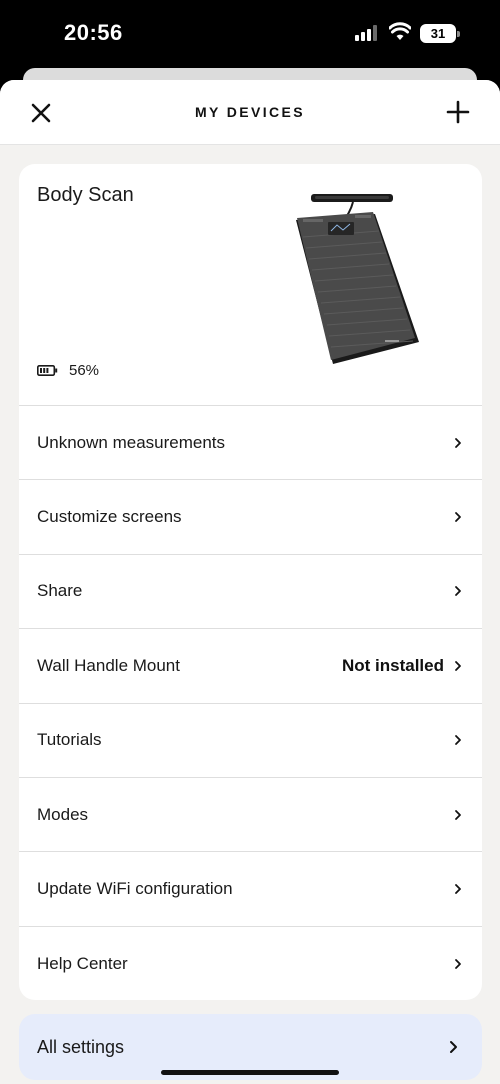 This screenshot has width=500, height=1084. Describe the element at coordinates (440, 33) in the screenshot. I see `battery-status-icon: 31` at that location.